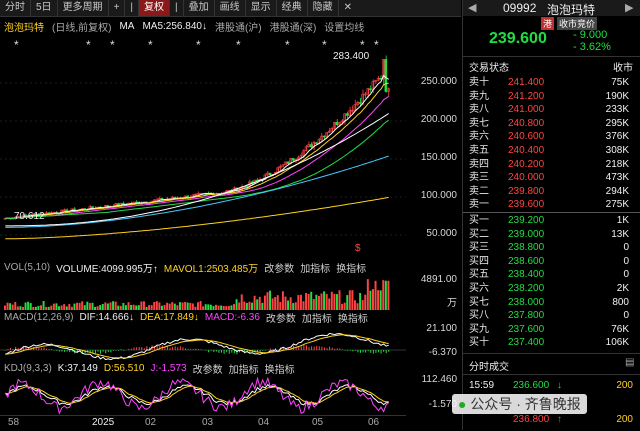  I want to click on macd-chart, so click(203, 342).